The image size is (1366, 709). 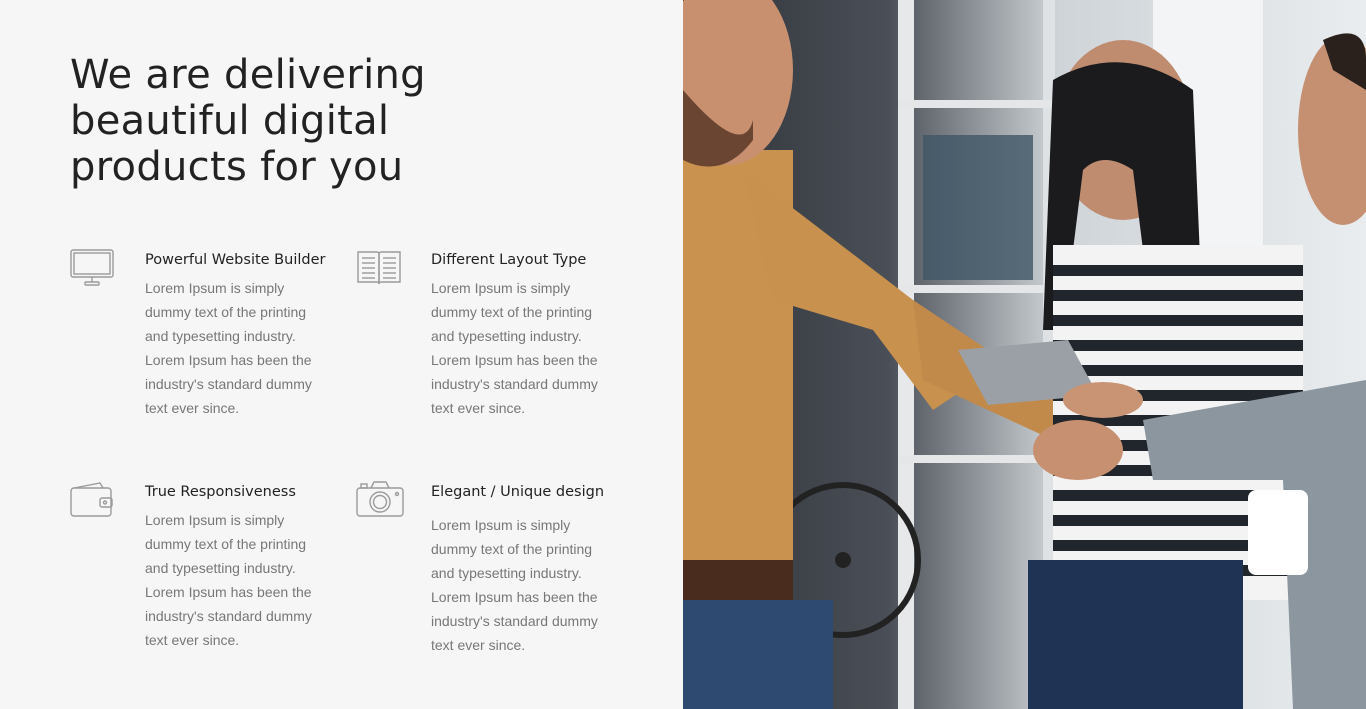 I want to click on book-icon, so click(x=379, y=268).